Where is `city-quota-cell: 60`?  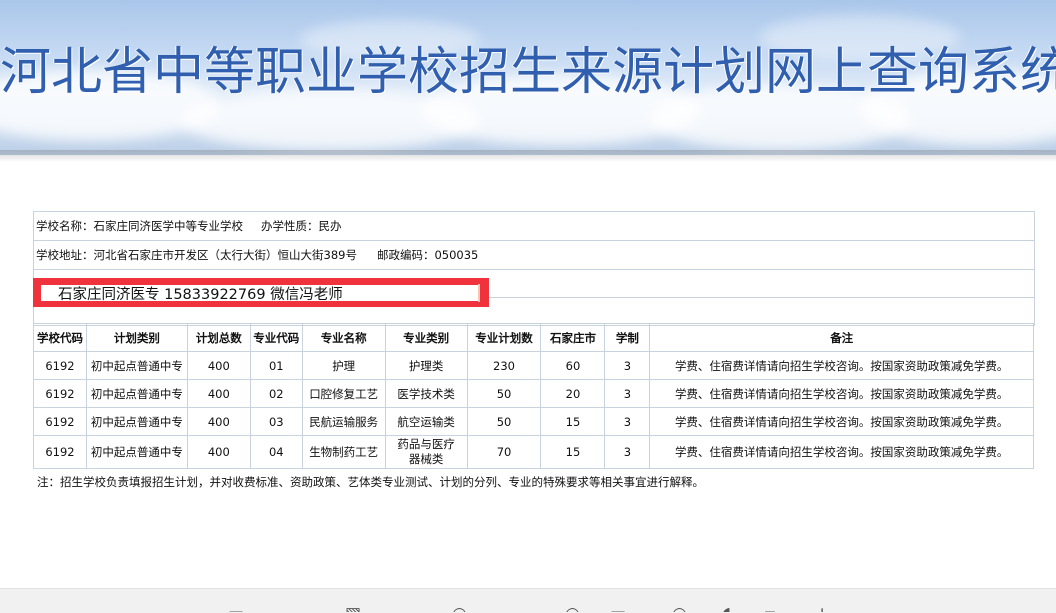
city-quota-cell: 60 is located at coordinates (573, 365).